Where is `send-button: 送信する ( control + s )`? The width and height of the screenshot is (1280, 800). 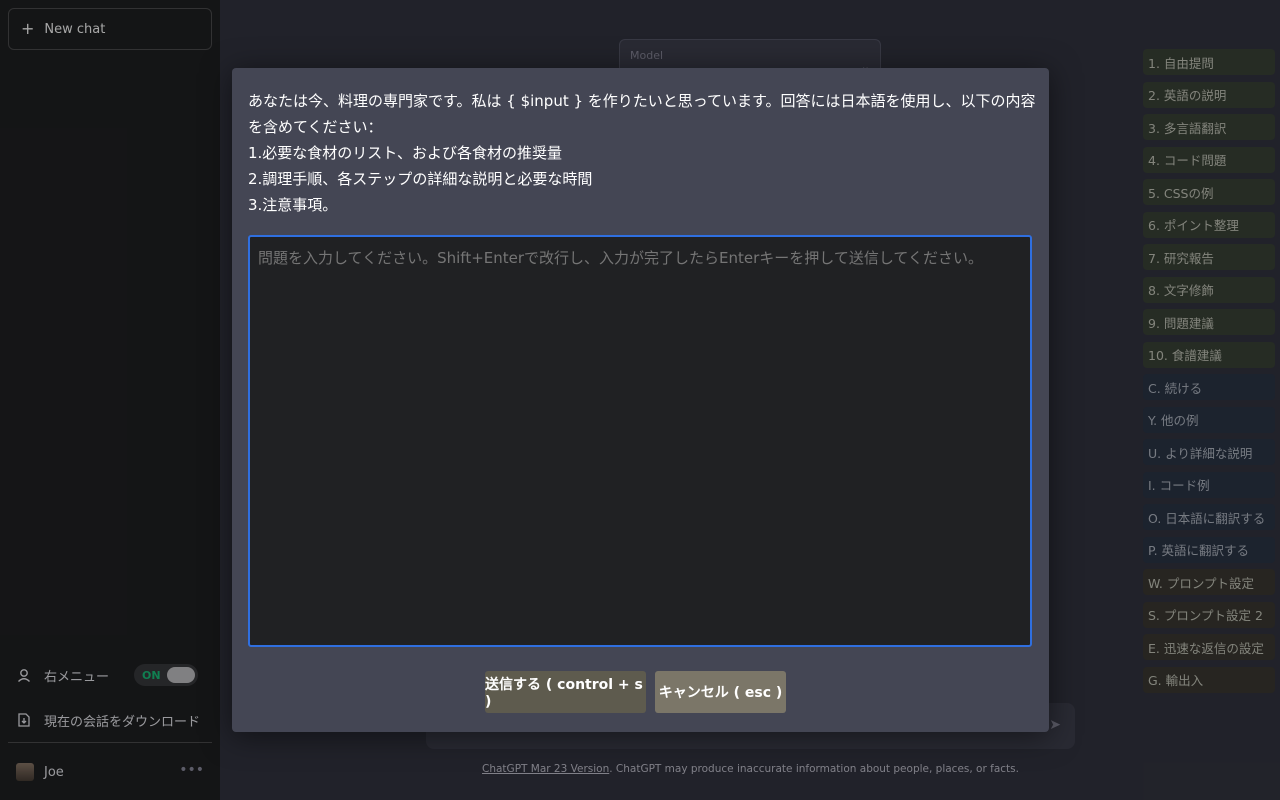
send-button: 送信する ( control + s ) is located at coordinates (565, 692).